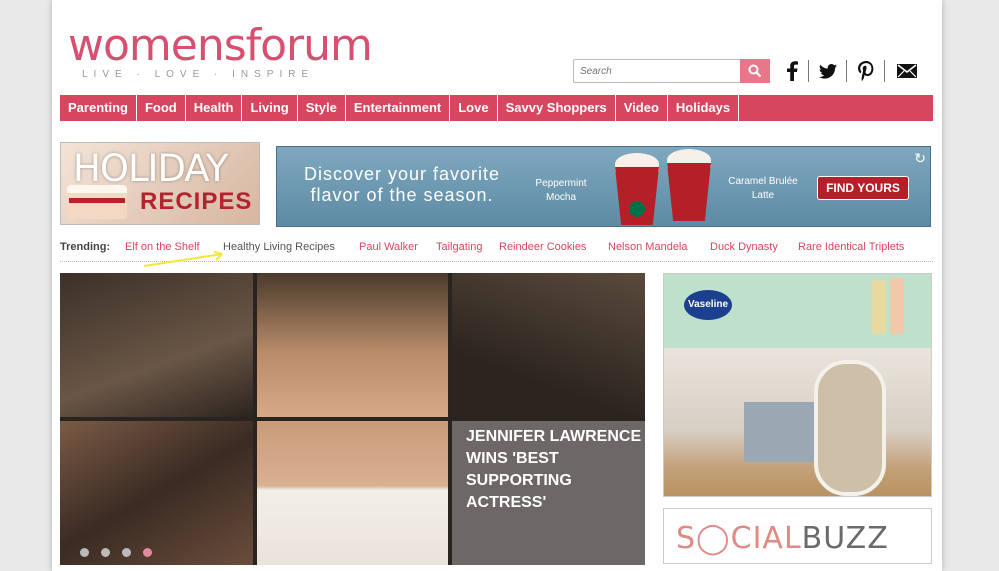 The width and height of the screenshot is (999, 571). I want to click on twitter-icon, so click(828, 71).